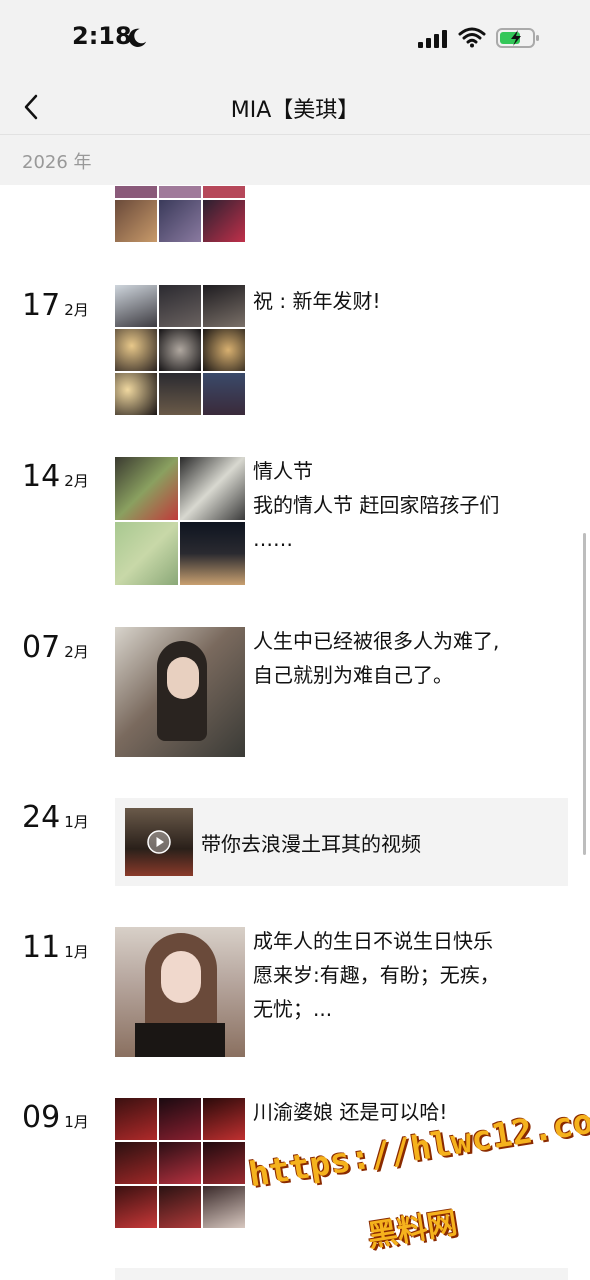  Describe the element at coordinates (295, 160) in the screenshot. I see `year-header: 2026 年` at that location.